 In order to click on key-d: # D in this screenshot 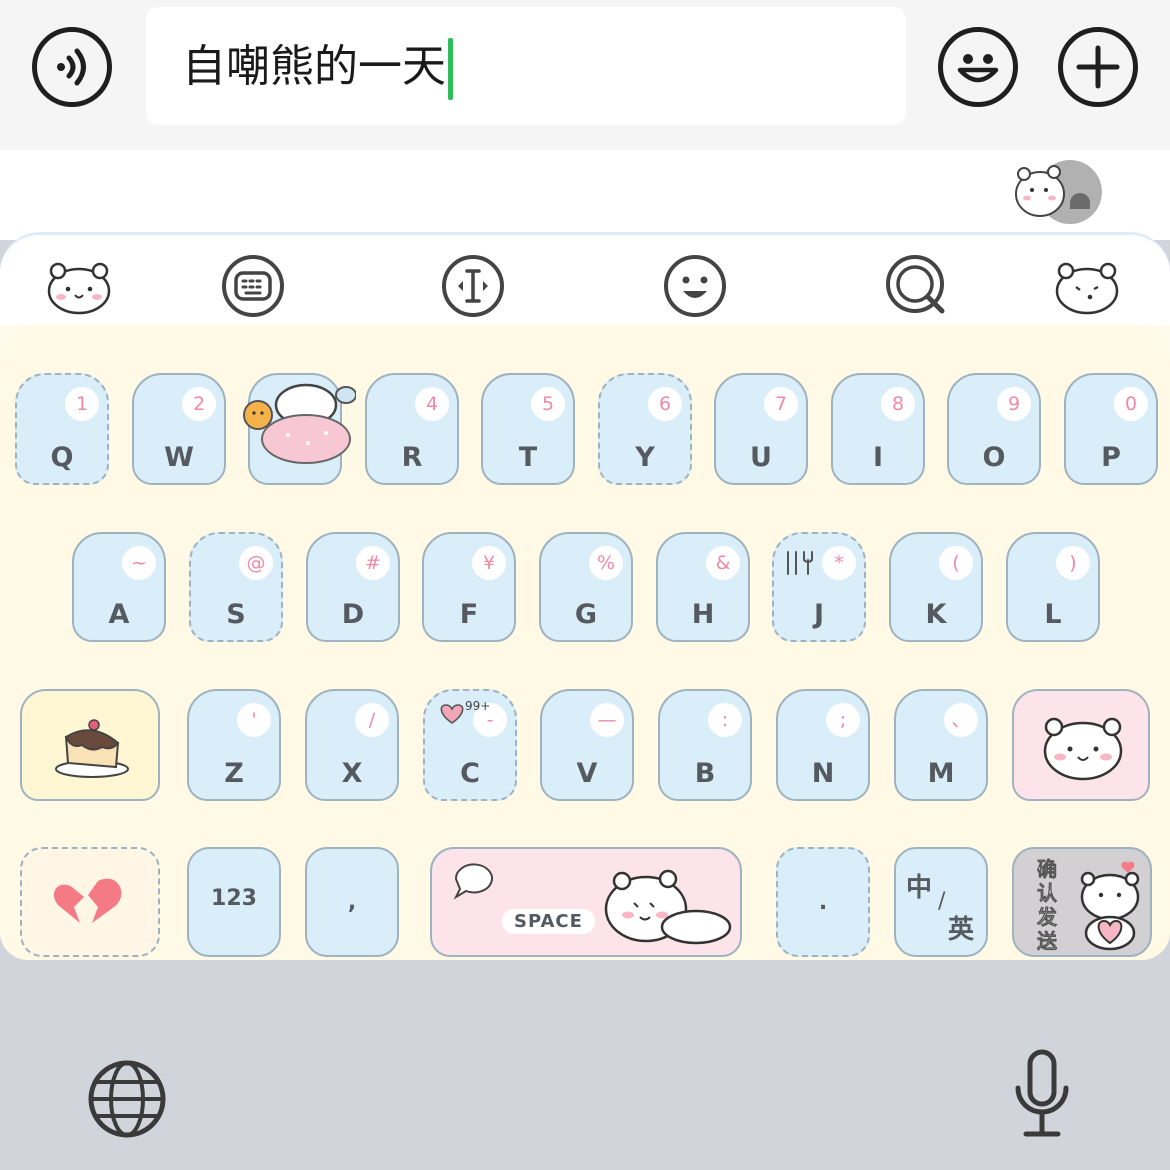, I will do `click(353, 587)`.